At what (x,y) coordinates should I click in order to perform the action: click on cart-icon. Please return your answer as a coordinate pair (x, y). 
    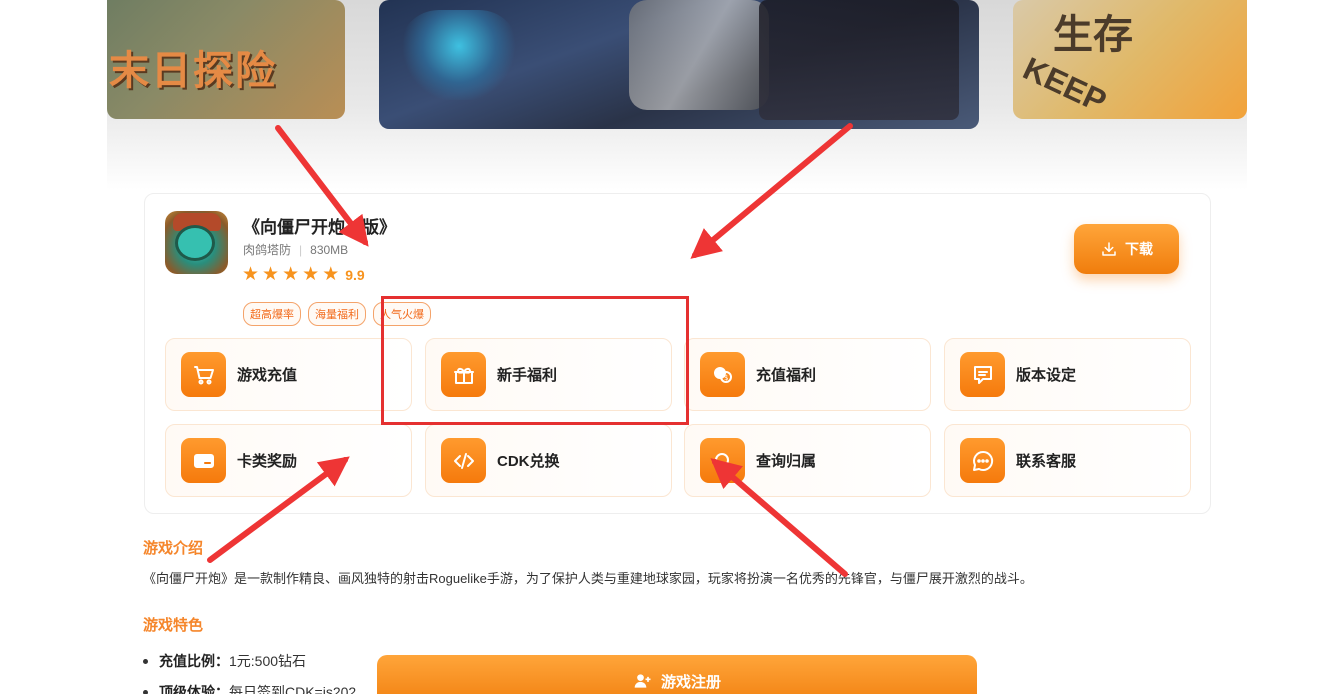
    Looking at the image, I should click on (203, 374).